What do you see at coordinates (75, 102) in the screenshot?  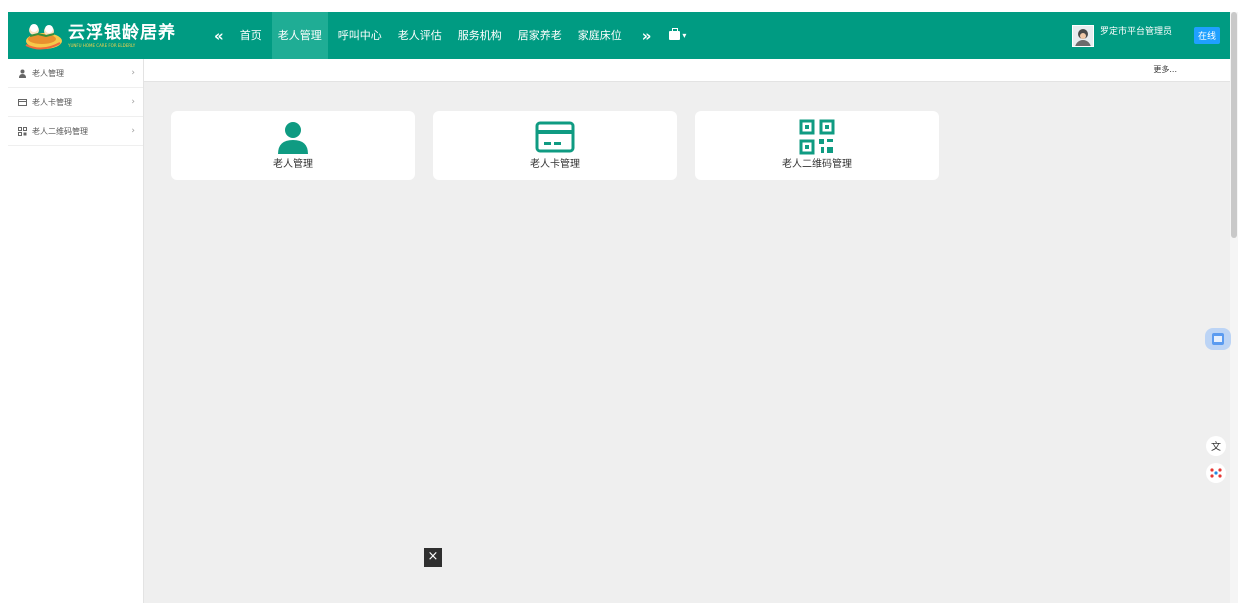 I see `sidebar-item-elder-card: 老人卡管理 ›` at bounding box center [75, 102].